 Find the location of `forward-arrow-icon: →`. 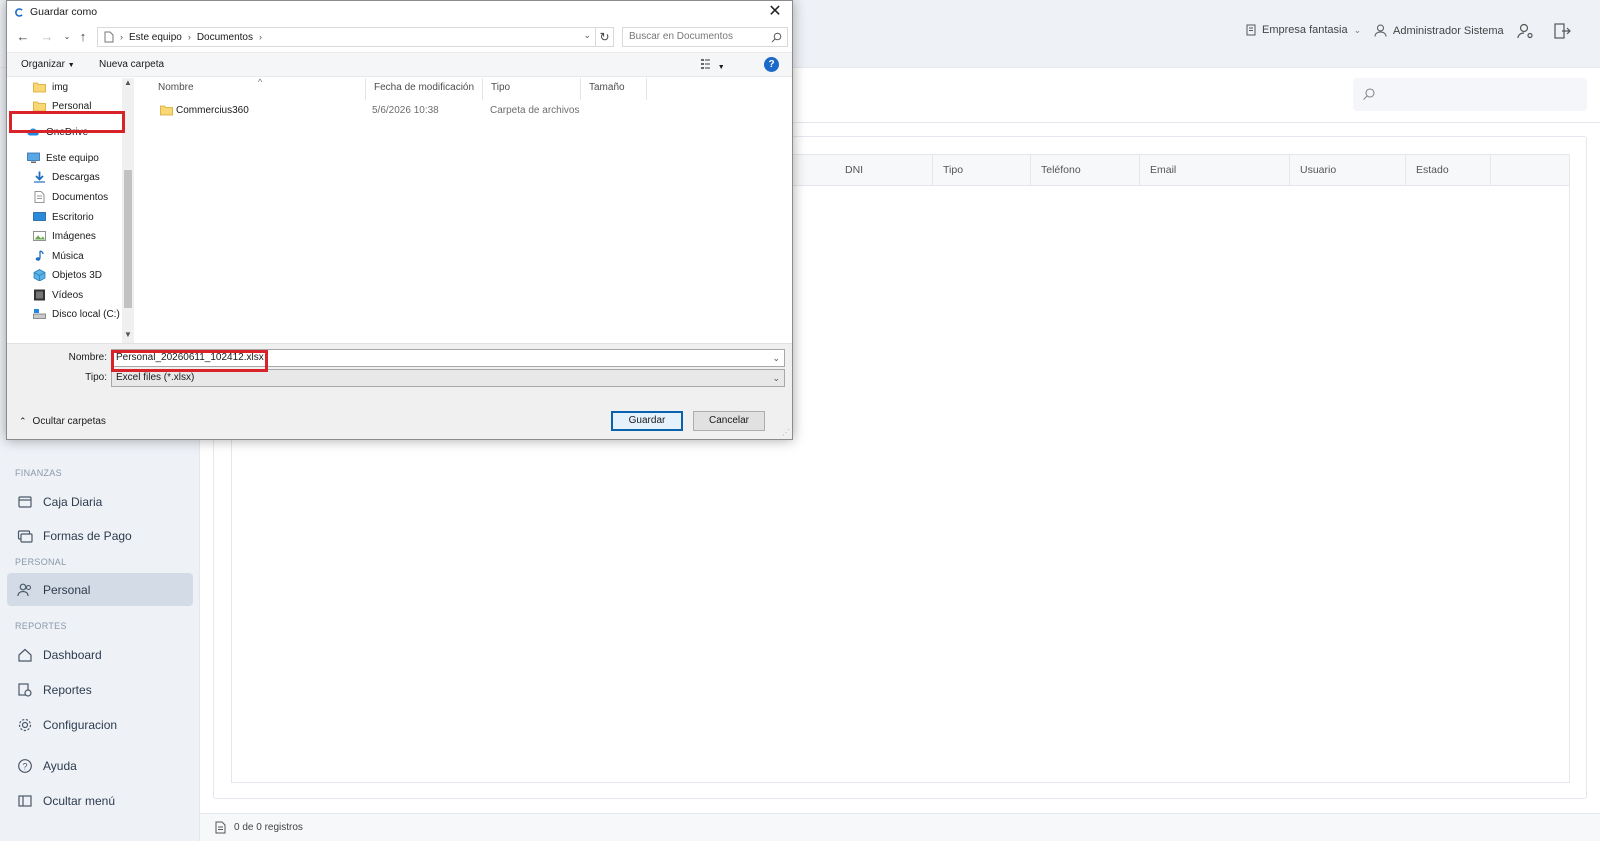

forward-arrow-icon: → is located at coordinates (47, 37).